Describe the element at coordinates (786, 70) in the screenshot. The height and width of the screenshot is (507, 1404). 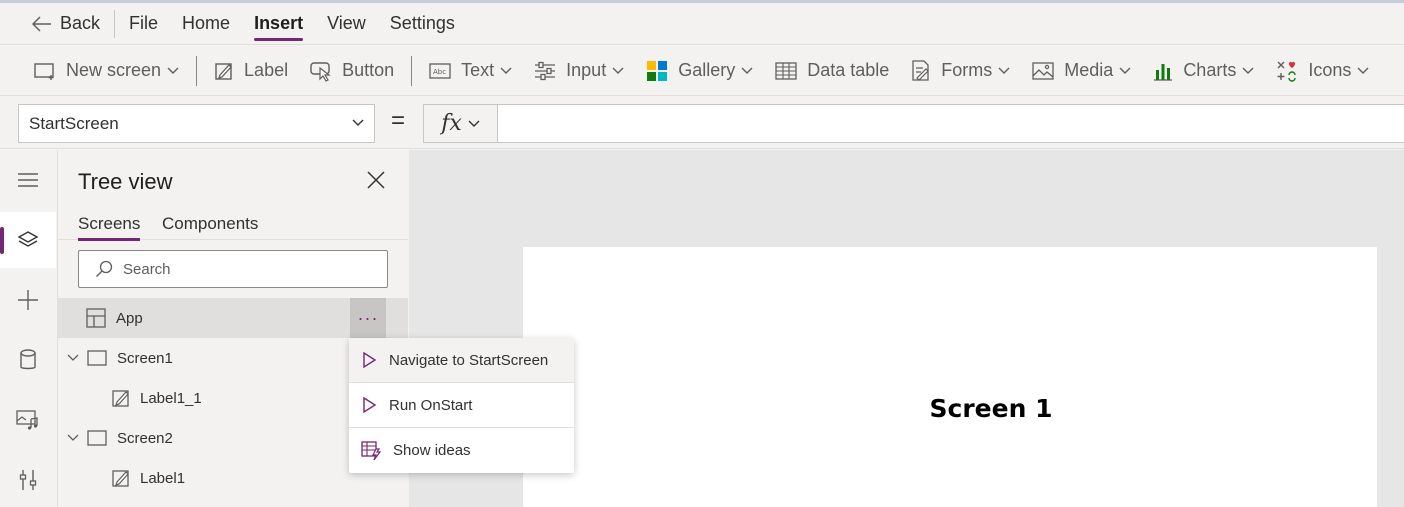
I see `table-icon` at that location.